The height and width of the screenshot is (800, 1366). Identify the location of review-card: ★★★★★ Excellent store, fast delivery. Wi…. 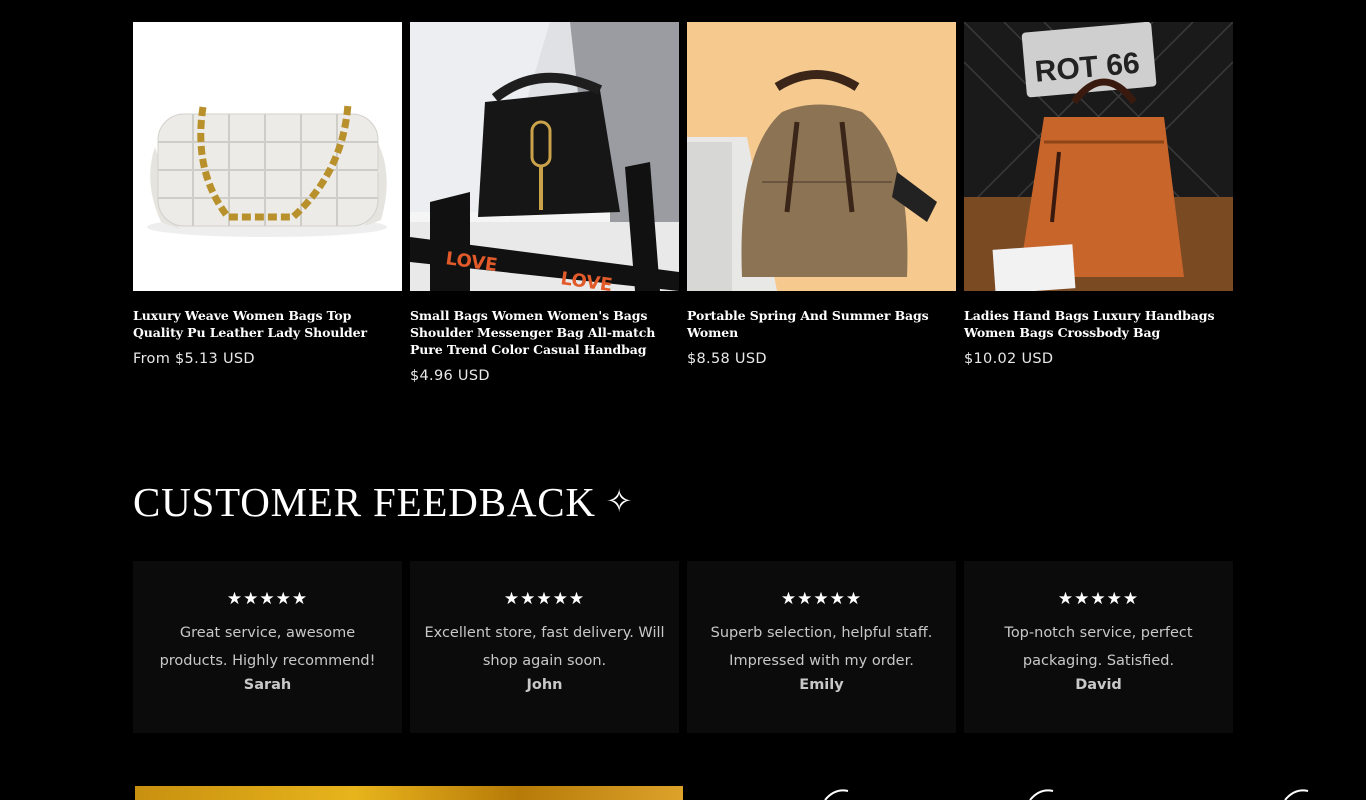
(544, 647).